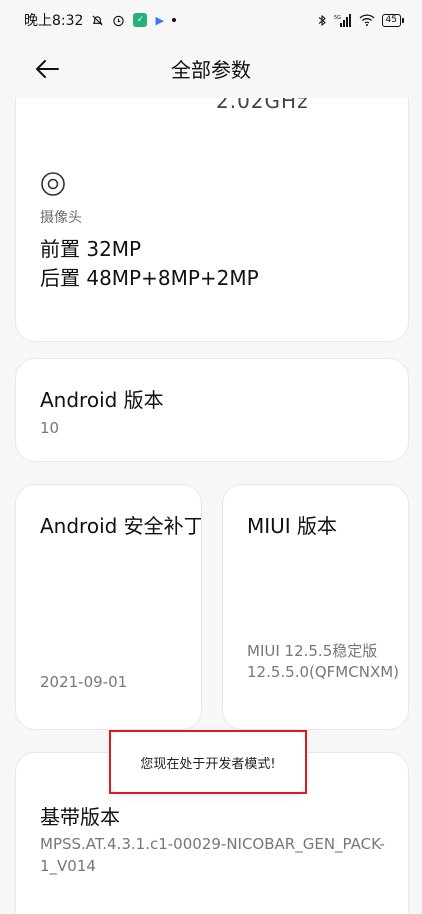 Image resolution: width=422 pixels, height=914 pixels. I want to click on play-store-icon: ▶, so click(159, 20).